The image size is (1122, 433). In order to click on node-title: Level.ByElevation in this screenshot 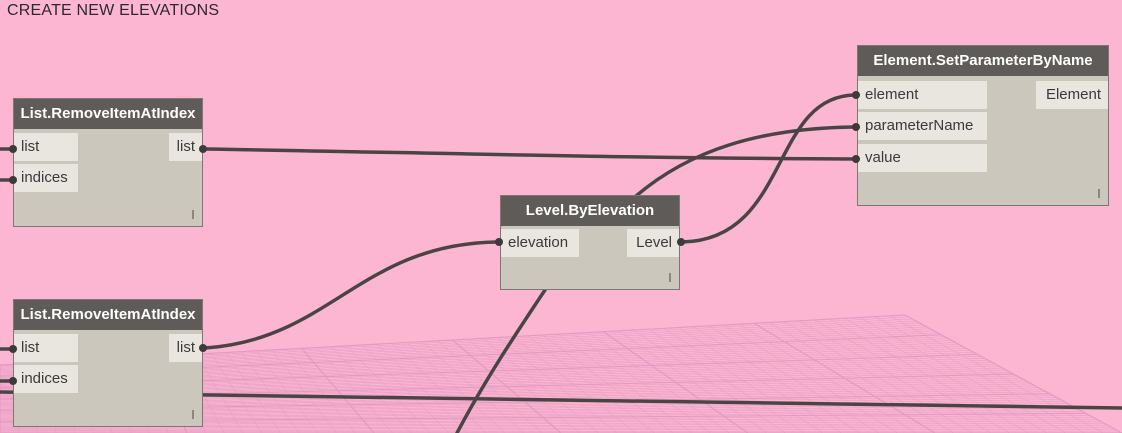, I will do `click(590, 211)`.